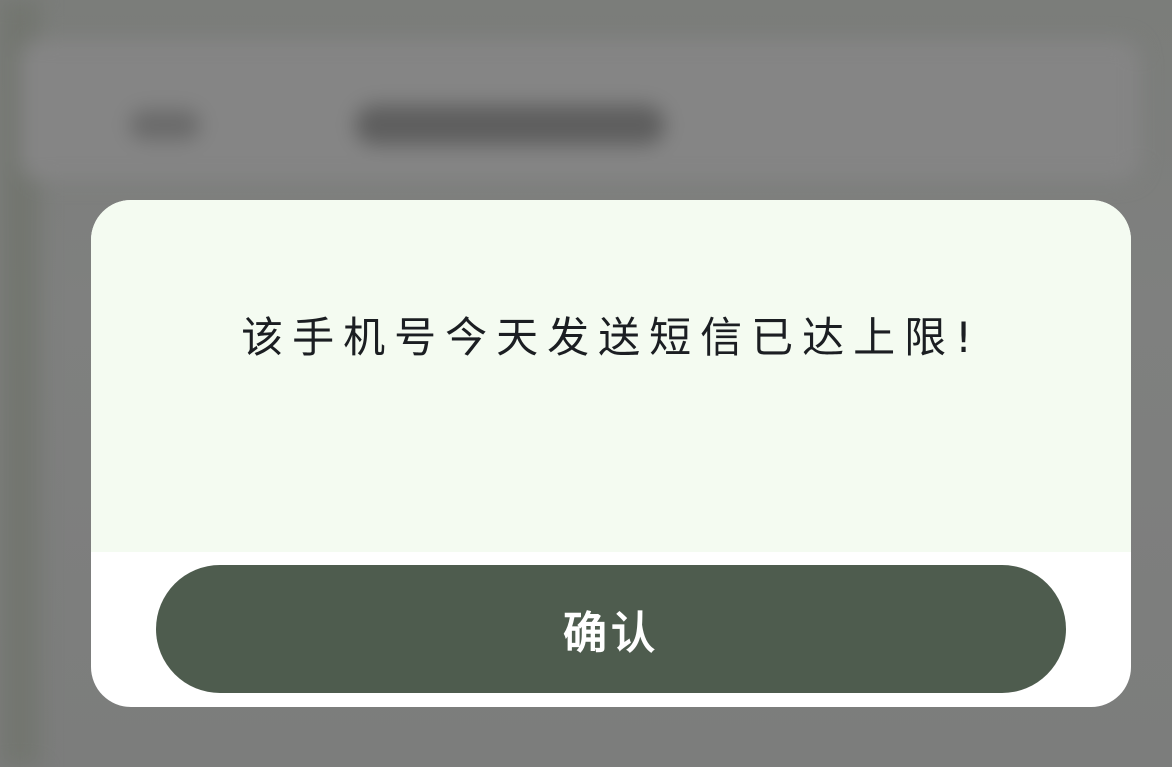 Image resolution: width=1172 pixels, height=767 pixels. I want to click on dialog-message: 该手机号今天发送短信已达上限!, so click(611, 337).